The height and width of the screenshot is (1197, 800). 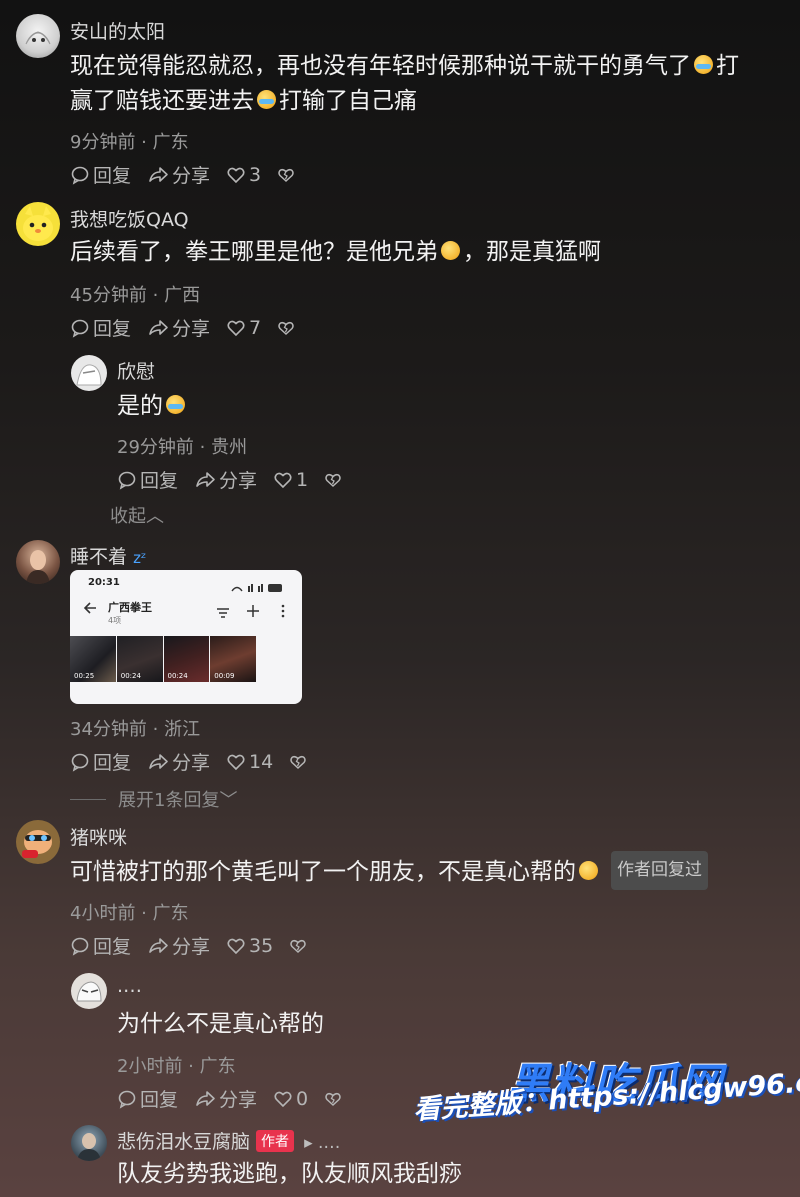 I want to click on expand-replies-button: 展开1条回复 ﹀, so click(x=153, y=799).